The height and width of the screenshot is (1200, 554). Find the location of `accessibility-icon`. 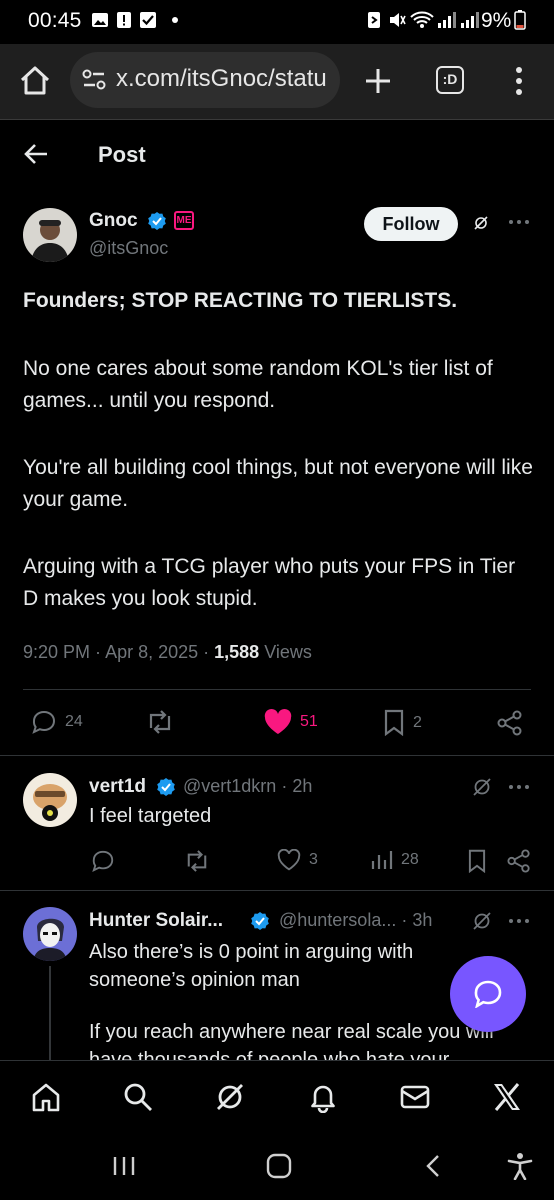

accessibility-icon is located at coordinates (520, 1166).